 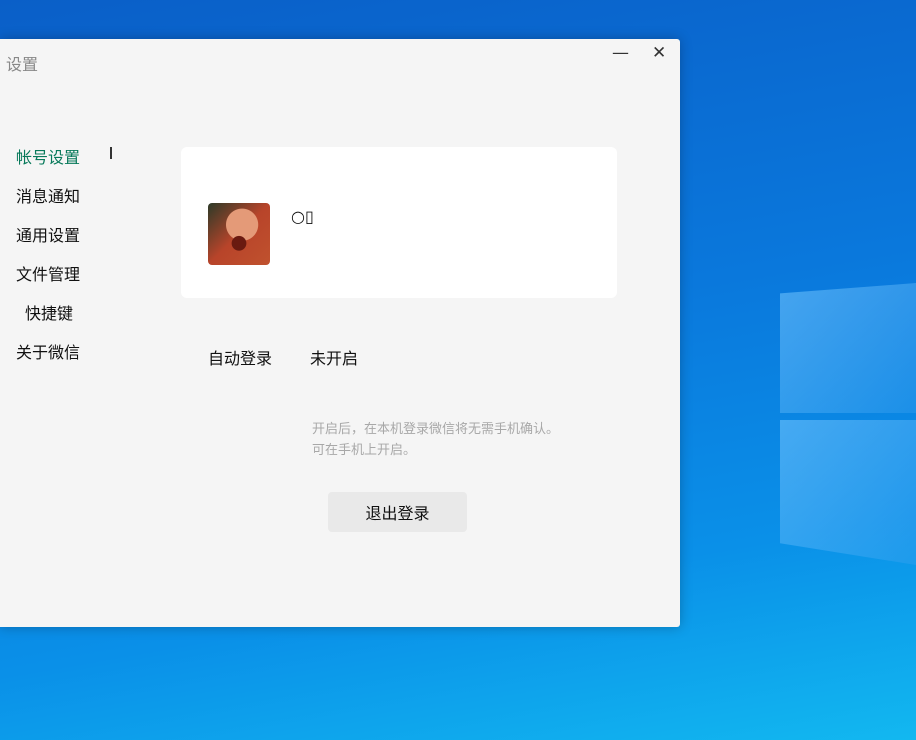 I want to click on sidebar-item-about: 关于微信, so click(x=48, y=351).